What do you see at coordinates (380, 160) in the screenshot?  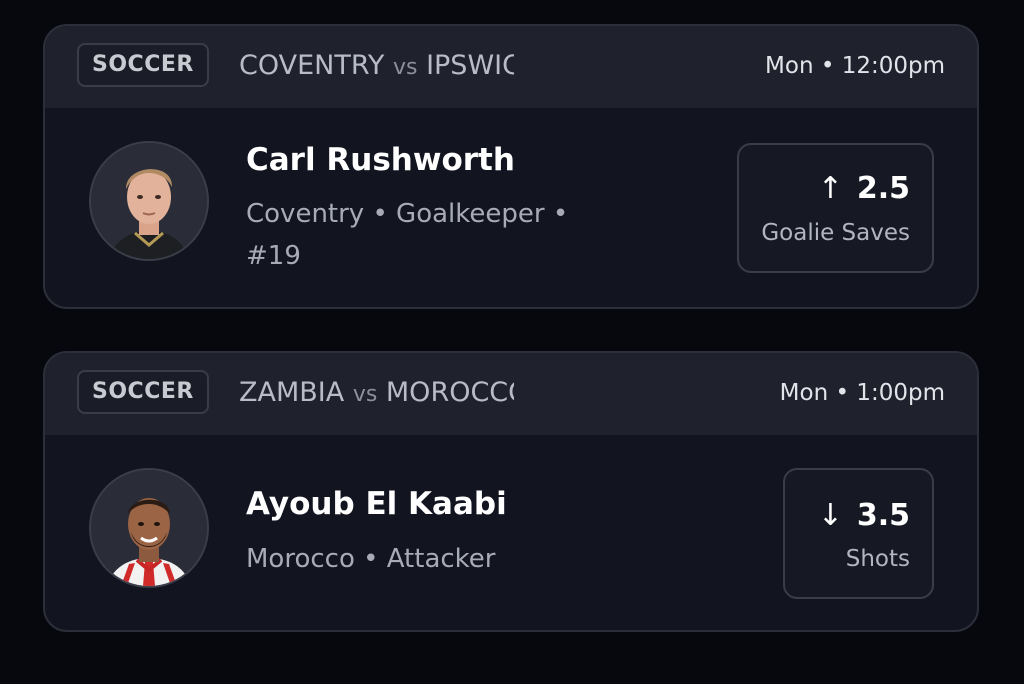 I see `player-name: Carl Rushworth` at bounding box center [380, 160].